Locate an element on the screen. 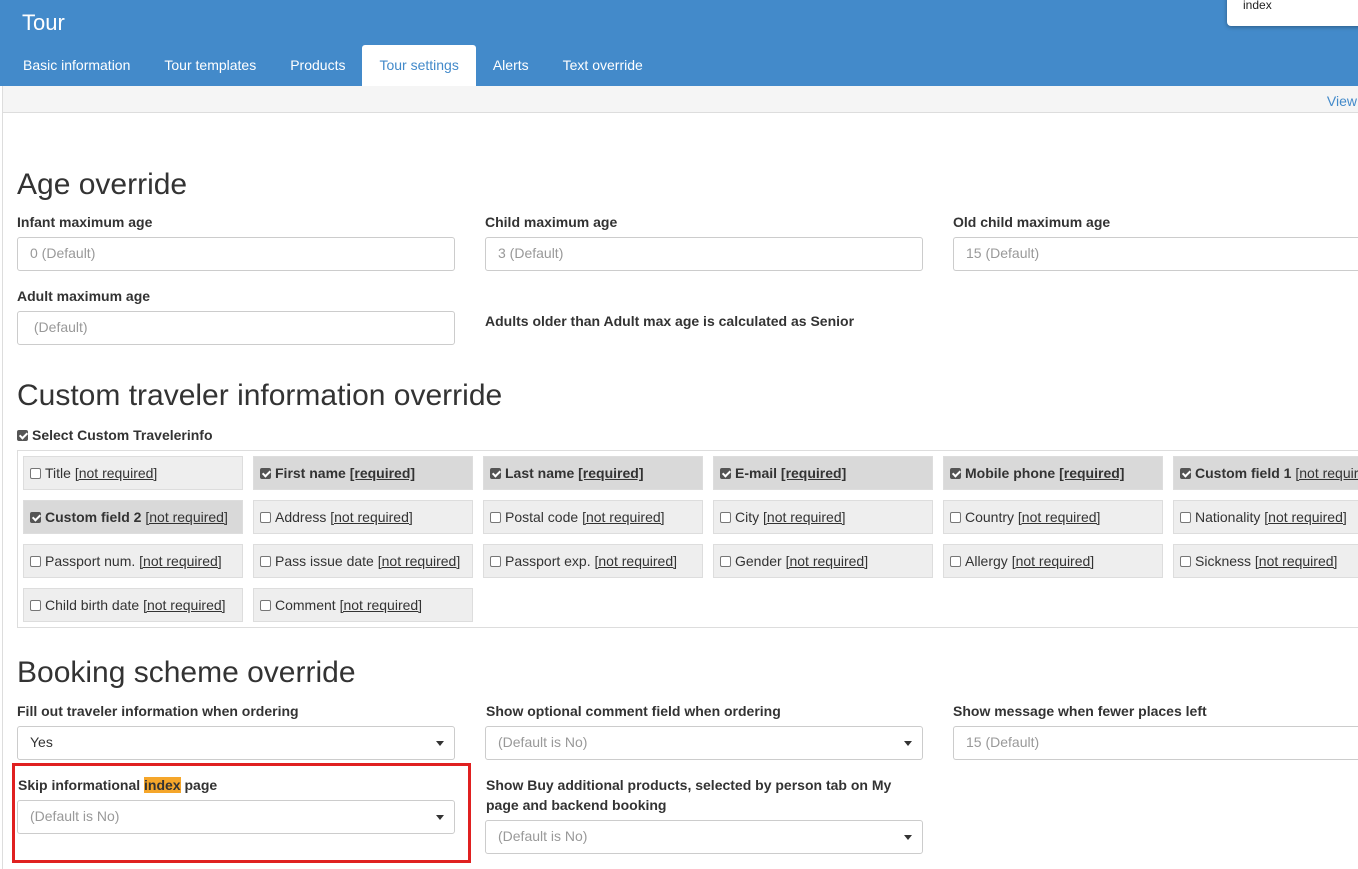 The image size is (1358, 869). traveler-field-name: First name is located at coordinates (310, 473).